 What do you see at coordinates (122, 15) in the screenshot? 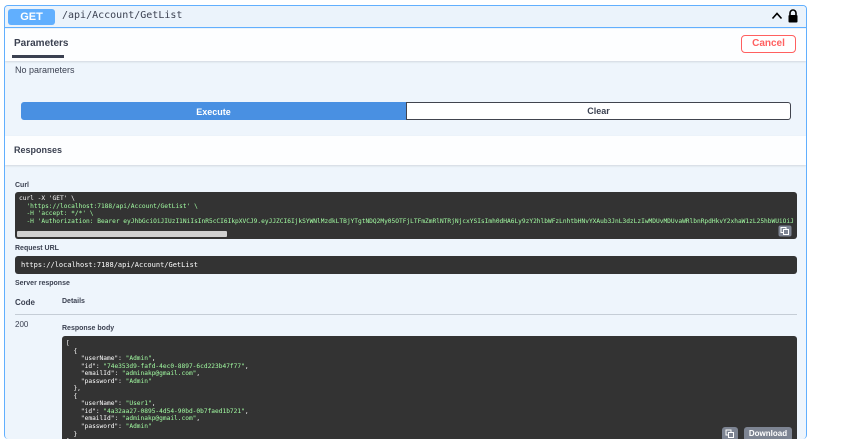
I see `operation-path: /api/Account/GetList` at bounding box center [122, 15].